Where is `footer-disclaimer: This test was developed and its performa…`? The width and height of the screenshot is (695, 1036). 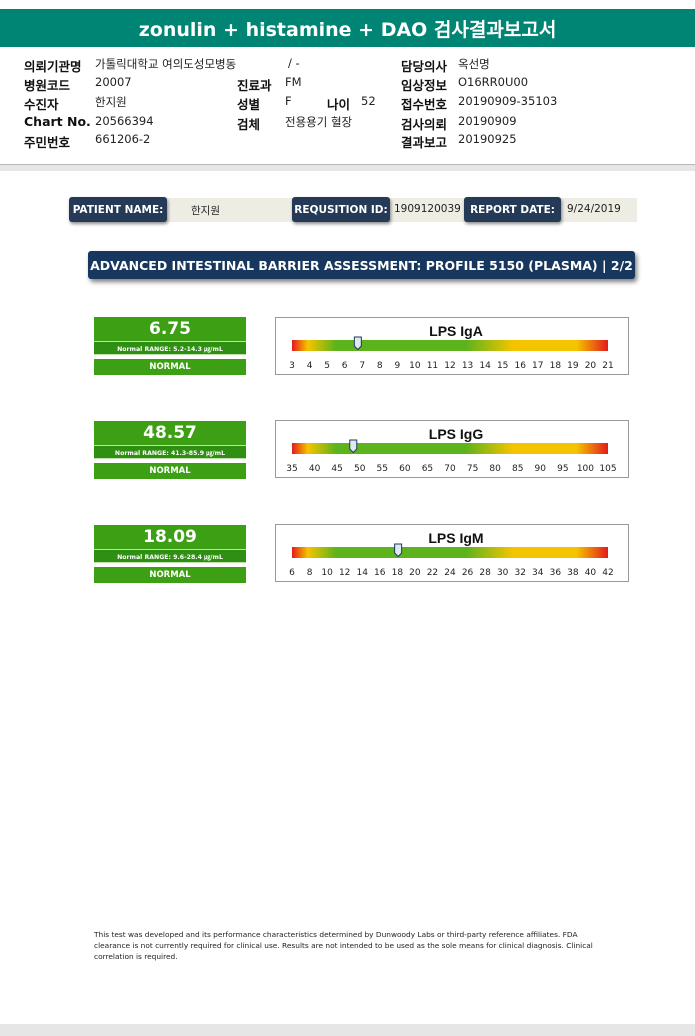 footer-disclaimer: This test was developed and its performa… is located at coordinates (343, 945).